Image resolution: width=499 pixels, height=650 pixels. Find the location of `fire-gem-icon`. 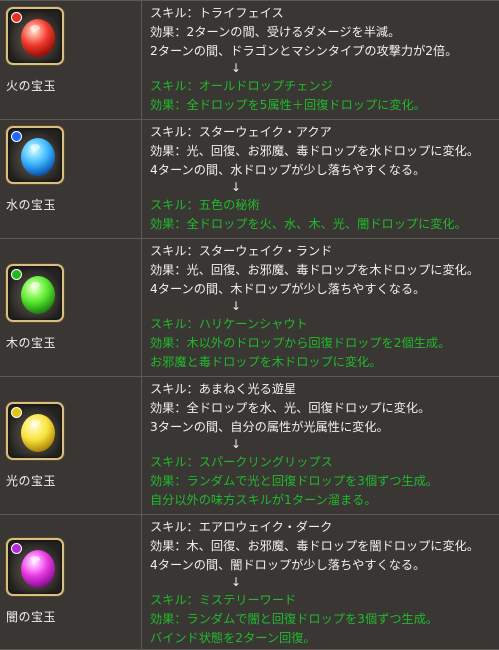

fire-gem-icon is located at coordinates (35, 36).